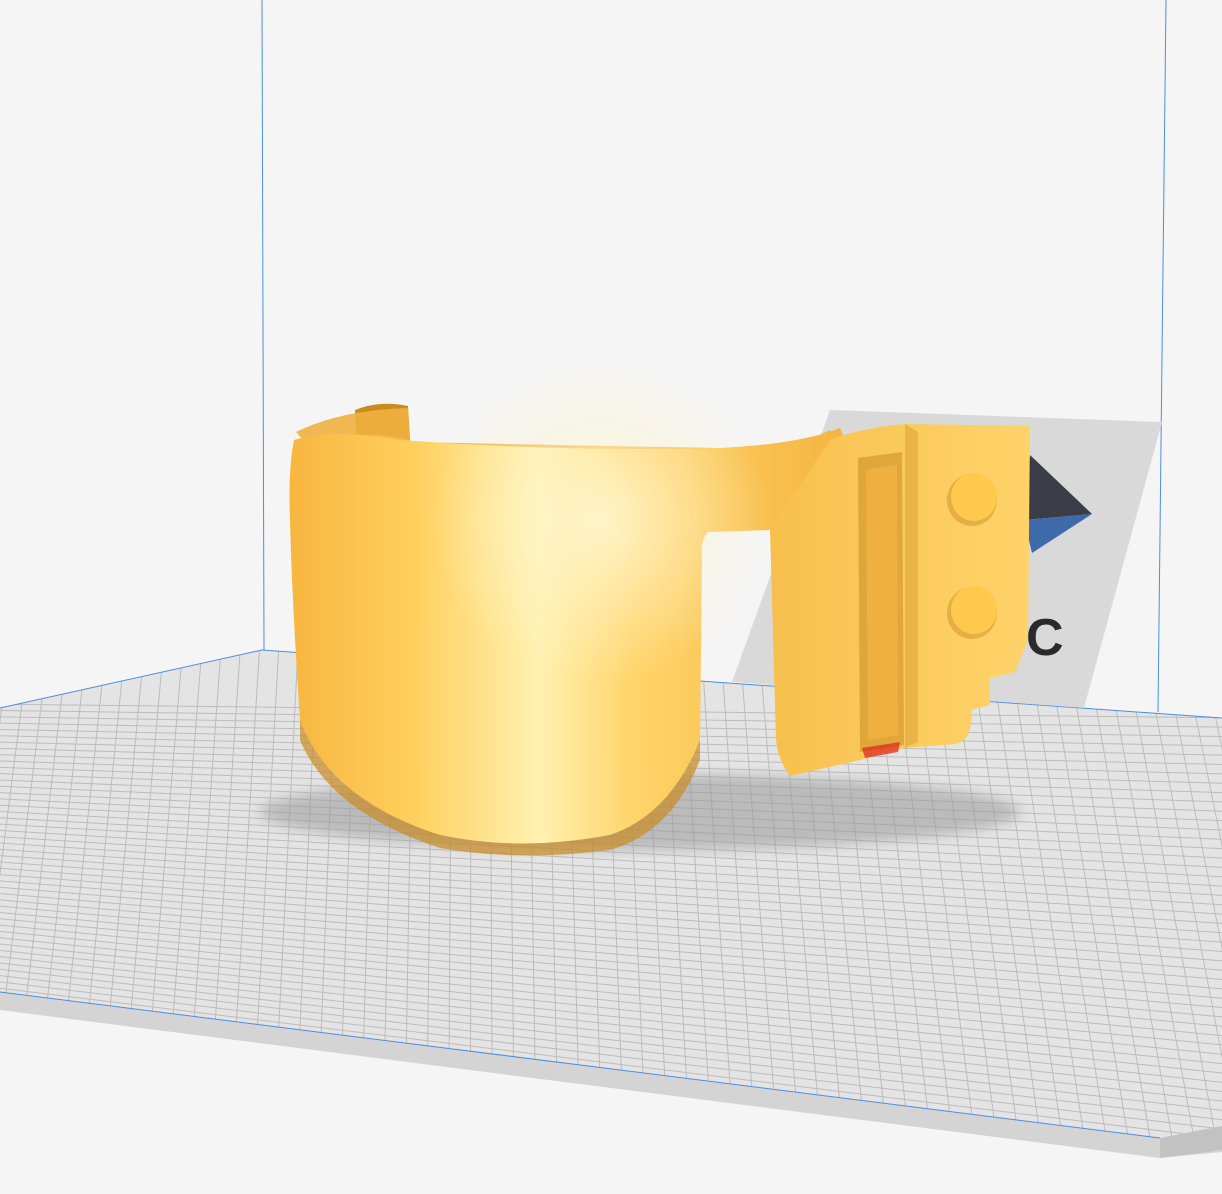 The width and height of the screenshot is (1222, 1194). I want to click on build-volume-edge-right, so click(1162, 356).